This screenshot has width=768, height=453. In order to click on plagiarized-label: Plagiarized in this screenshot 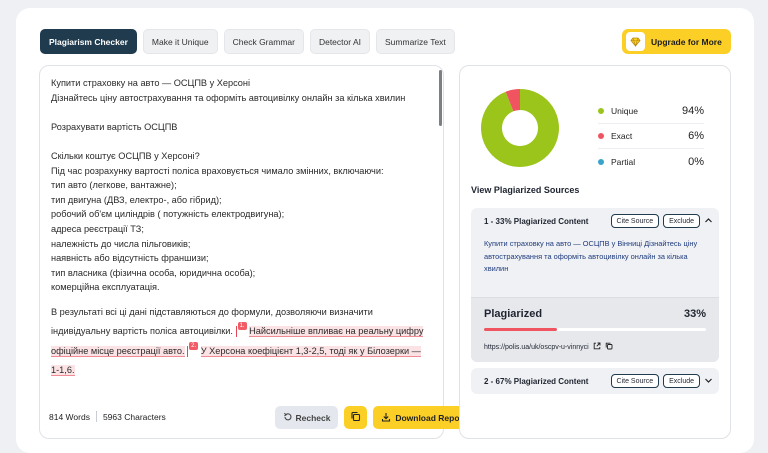, I will do `click(513, 314)`.